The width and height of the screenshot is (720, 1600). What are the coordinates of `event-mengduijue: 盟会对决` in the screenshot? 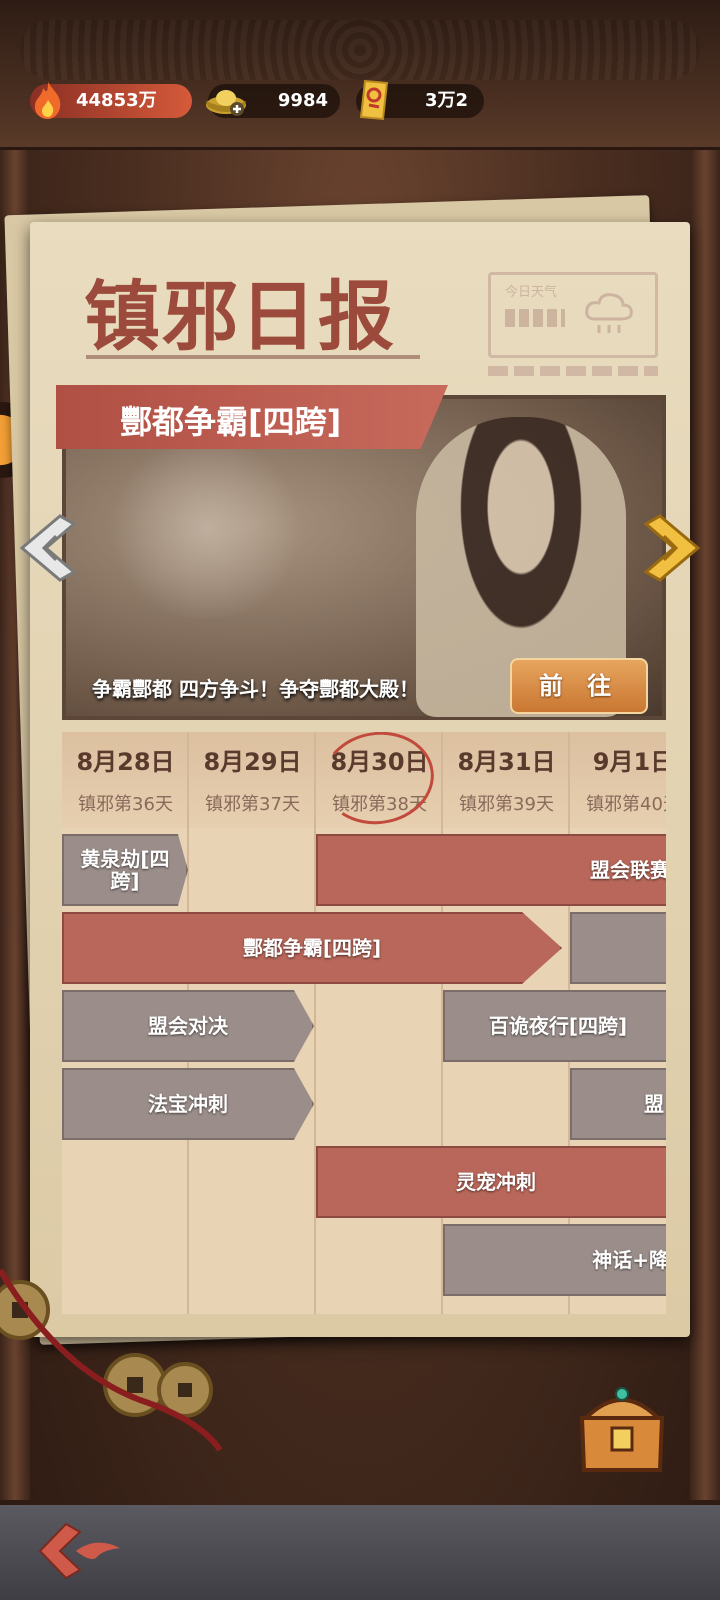 It's located at (188, 1026).